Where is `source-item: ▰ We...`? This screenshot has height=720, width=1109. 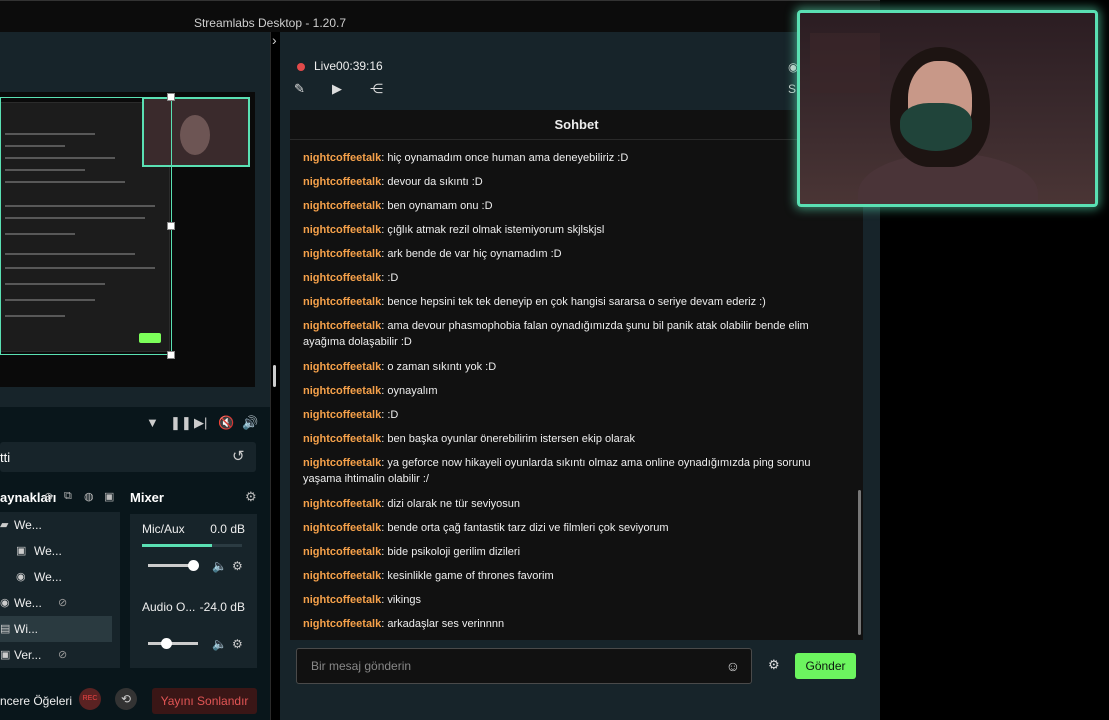 source-item: ▰ We... is located at coordinates (56, 525).